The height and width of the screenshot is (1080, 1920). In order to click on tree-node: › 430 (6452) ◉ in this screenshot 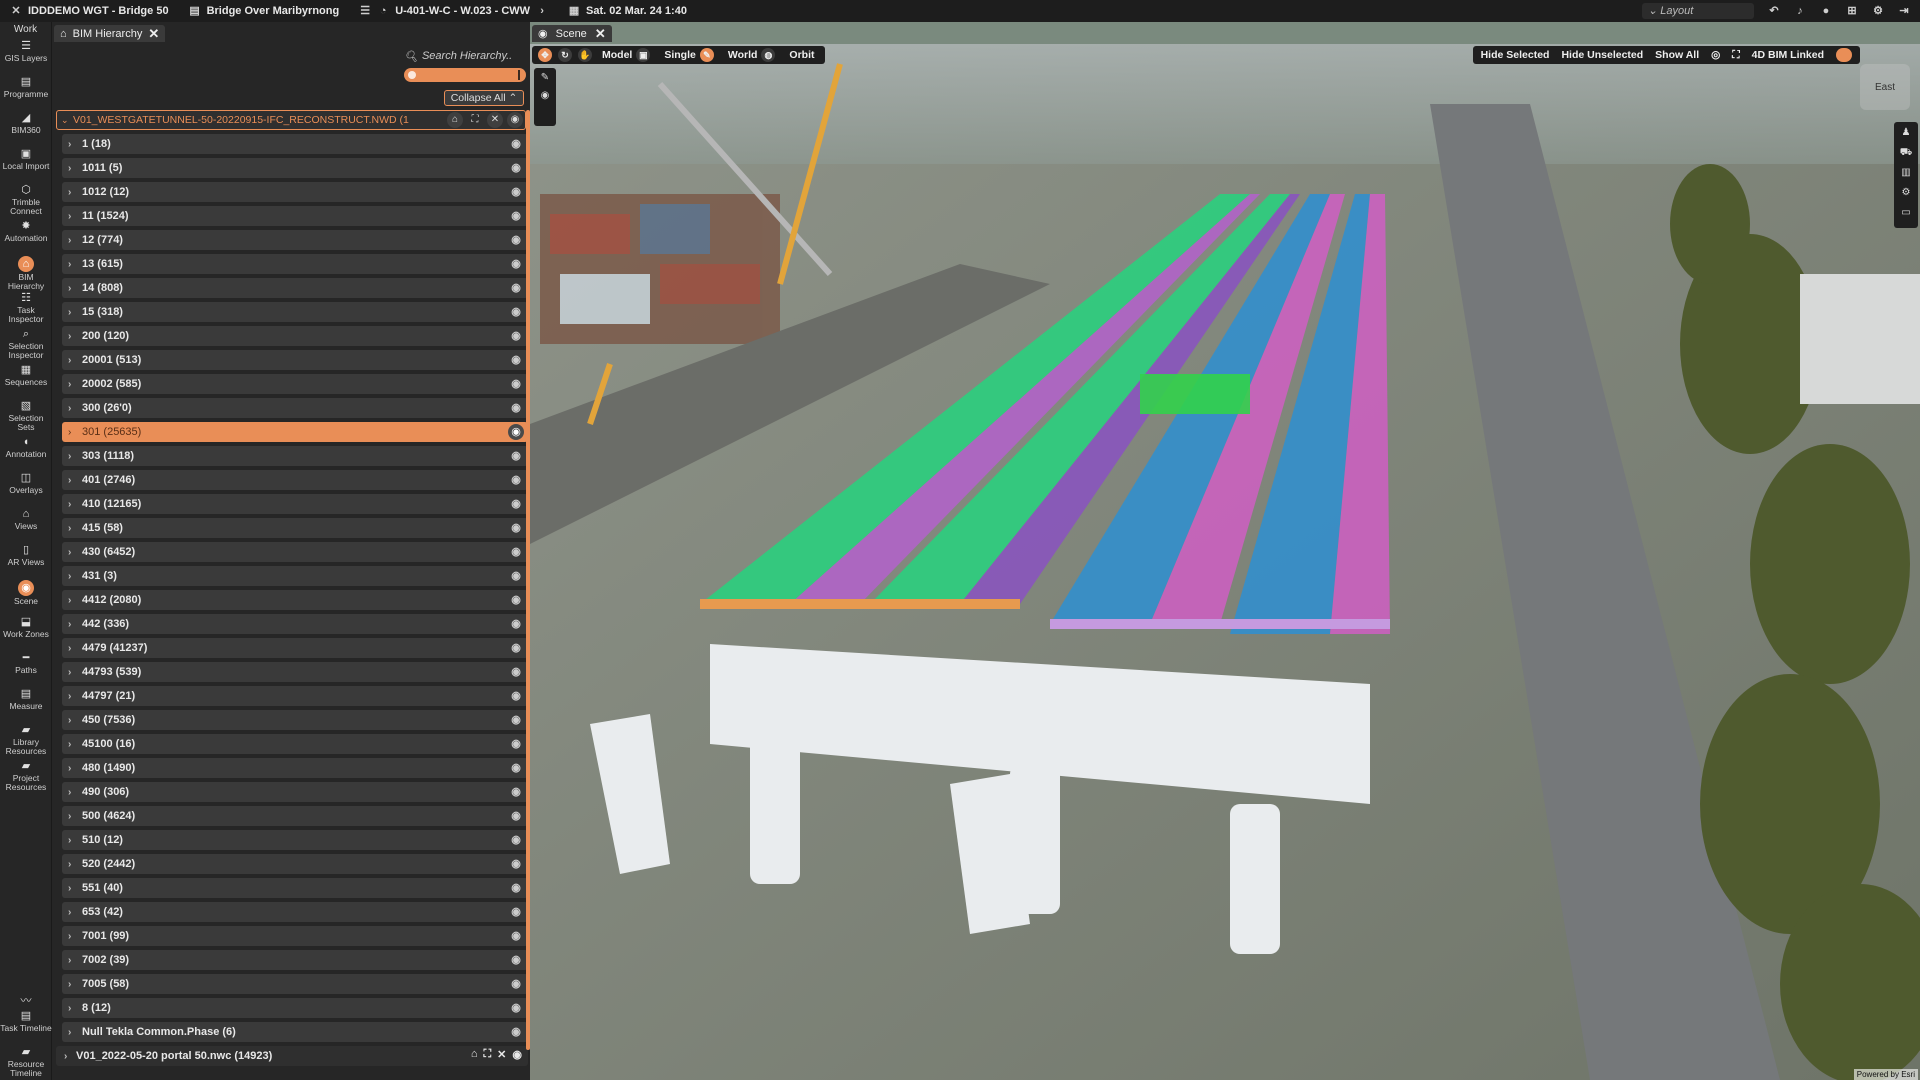, I will do `click(295, 552)`.